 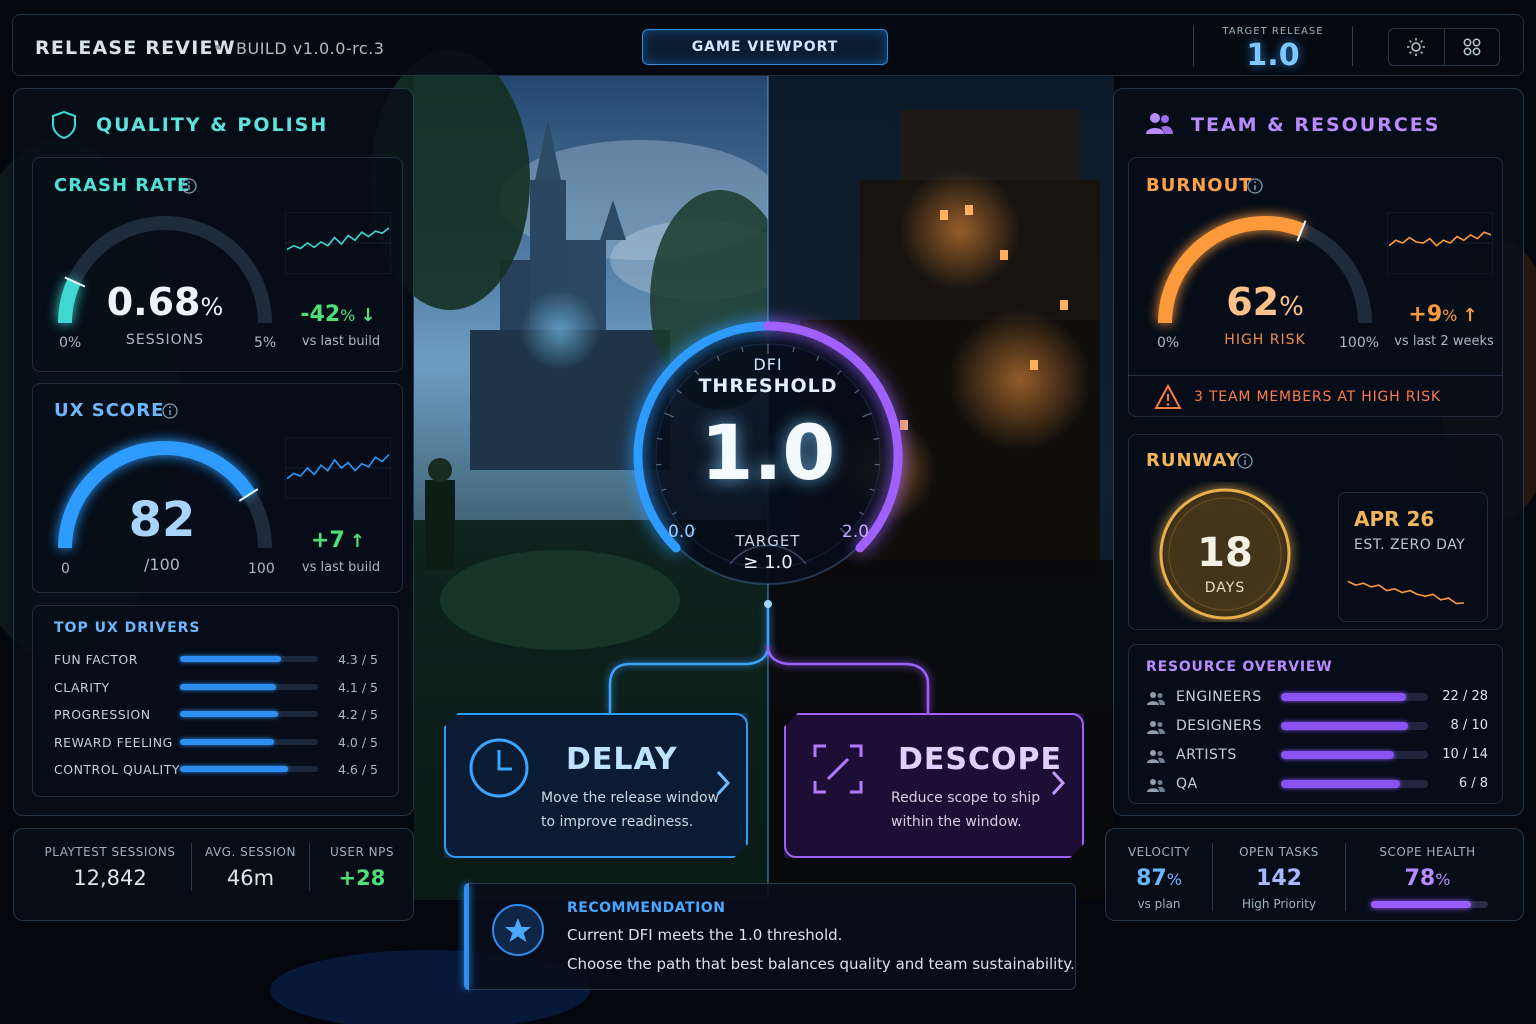 I want to click on team-icon, so click(x=1159, y=123).